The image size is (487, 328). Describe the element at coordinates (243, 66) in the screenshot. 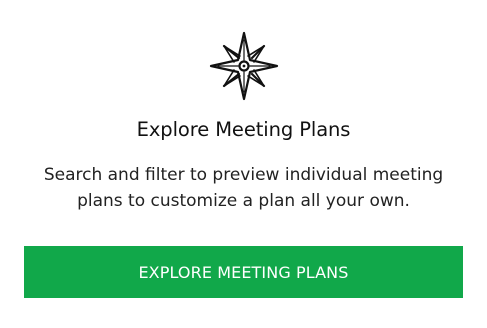

I see `compass-rose-icon` at that location.